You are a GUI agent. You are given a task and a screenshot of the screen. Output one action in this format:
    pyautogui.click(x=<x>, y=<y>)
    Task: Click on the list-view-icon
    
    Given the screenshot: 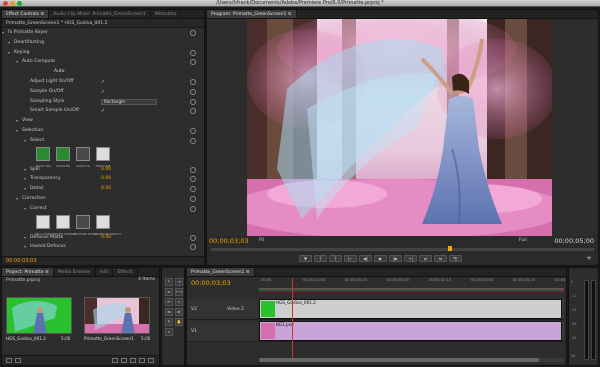 What is the action you would take?
    pyautogui.click(x=9, y=360)
    